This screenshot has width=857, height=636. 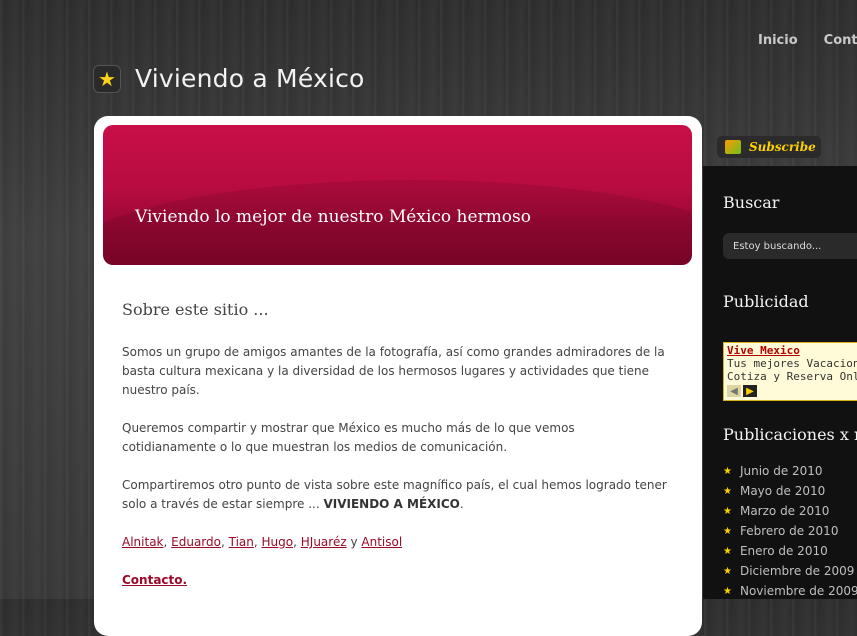 I want to click on ad-text-line: Cotiza y Reserva Online, so click(x=792, y=376).